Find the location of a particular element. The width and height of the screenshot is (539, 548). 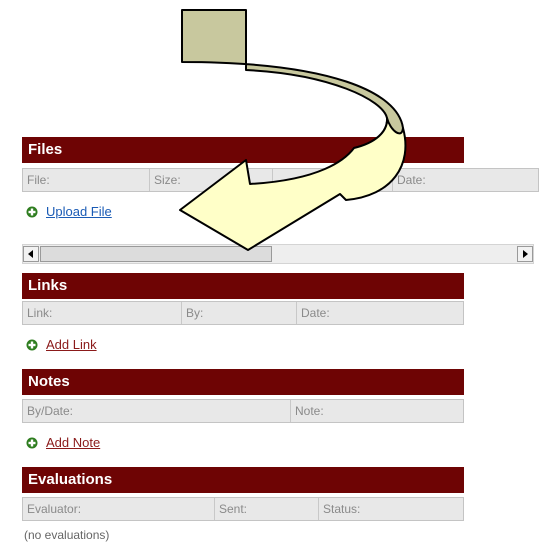

arrow-head is located at coordinates (293, 184).